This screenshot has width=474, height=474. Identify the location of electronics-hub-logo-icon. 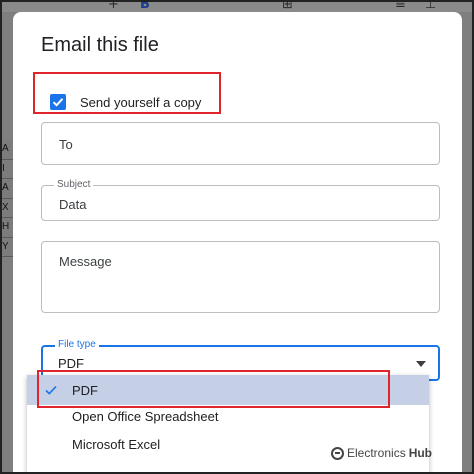
(337, 453).